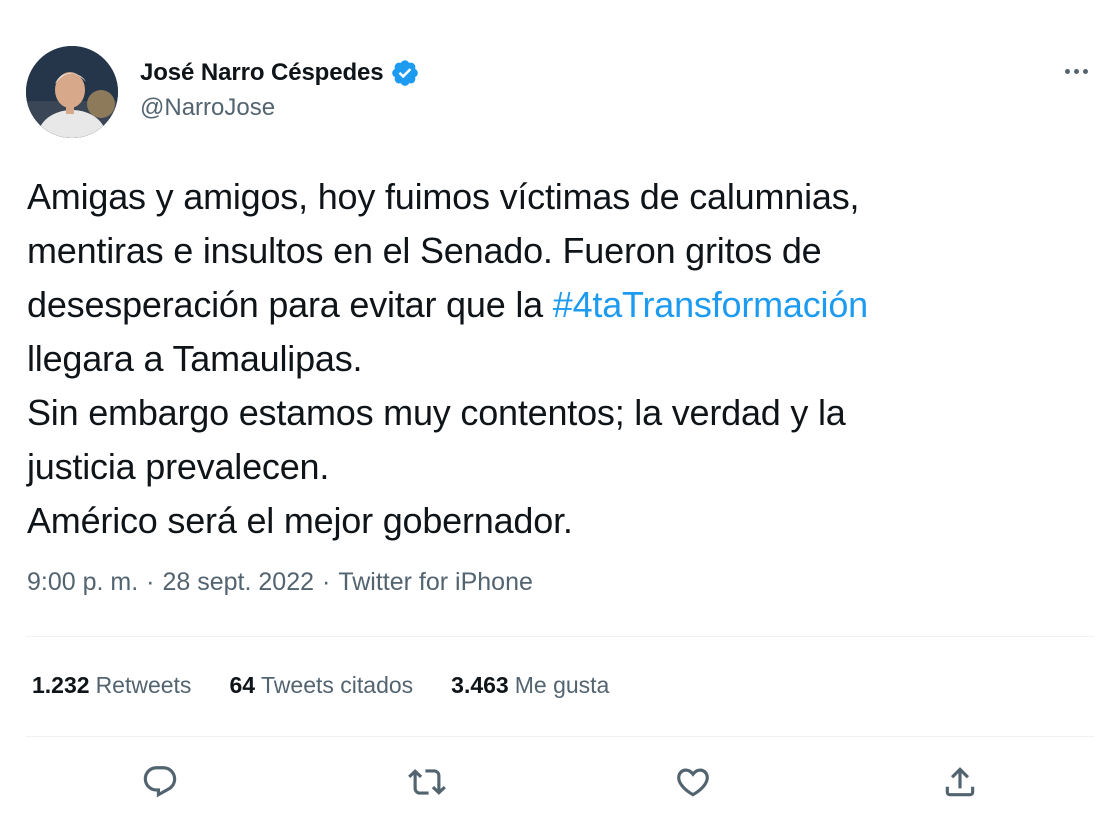 This screenshot has height=822, width=1120. I want to click on likes-stat: 3.463 Me gusta, so click(530, 685).